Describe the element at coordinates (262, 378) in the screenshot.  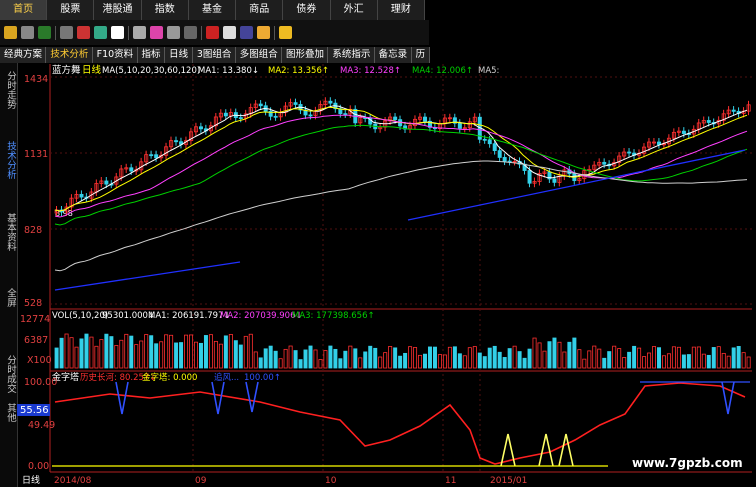
I see `gp-legend-3: 100.00↑` at that location.